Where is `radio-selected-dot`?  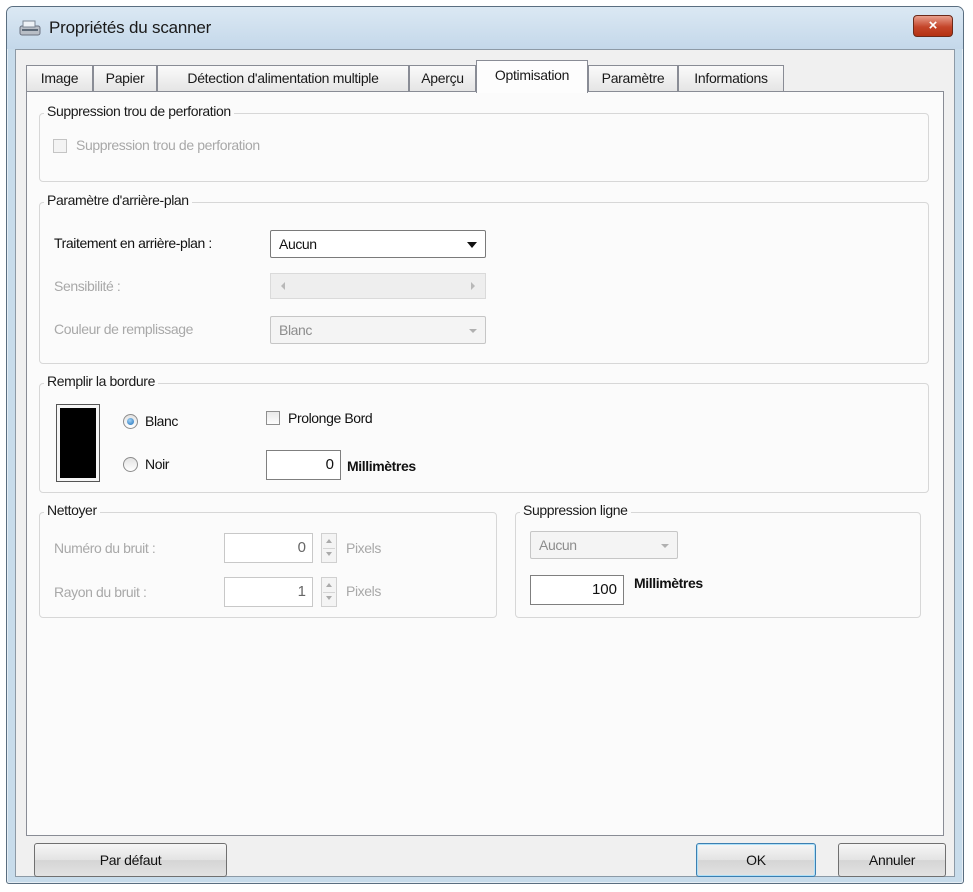 radio-selected-dot is located at coordinates (130, 421).